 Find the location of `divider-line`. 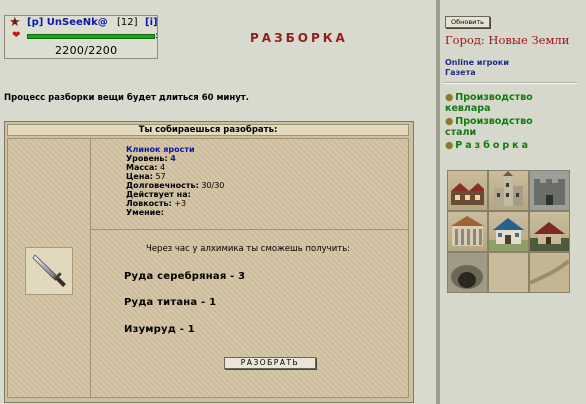

divider-line is located at coordinates (510, 83).